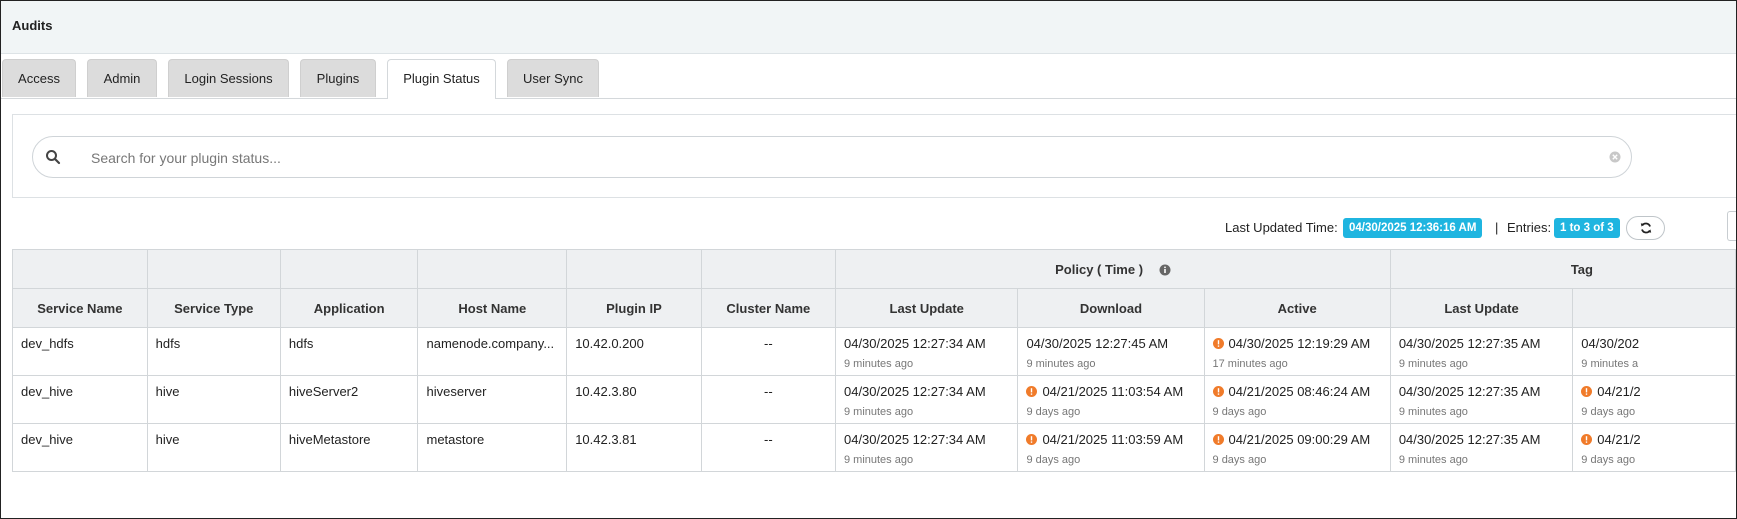 Image resolution: width=1737 pixels, height=519 pixels. I want to click on plugin-ip-cell: 10.42.0.200, so click(634, 351).